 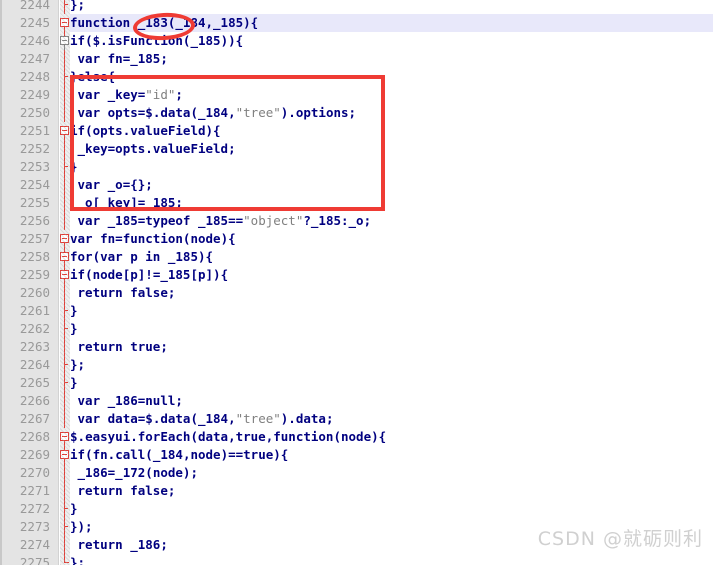 What do you see at coordinates (356, 347) in the screenshot?
I see `code-line: 2263 return true;` at bounding box center [356, 347].